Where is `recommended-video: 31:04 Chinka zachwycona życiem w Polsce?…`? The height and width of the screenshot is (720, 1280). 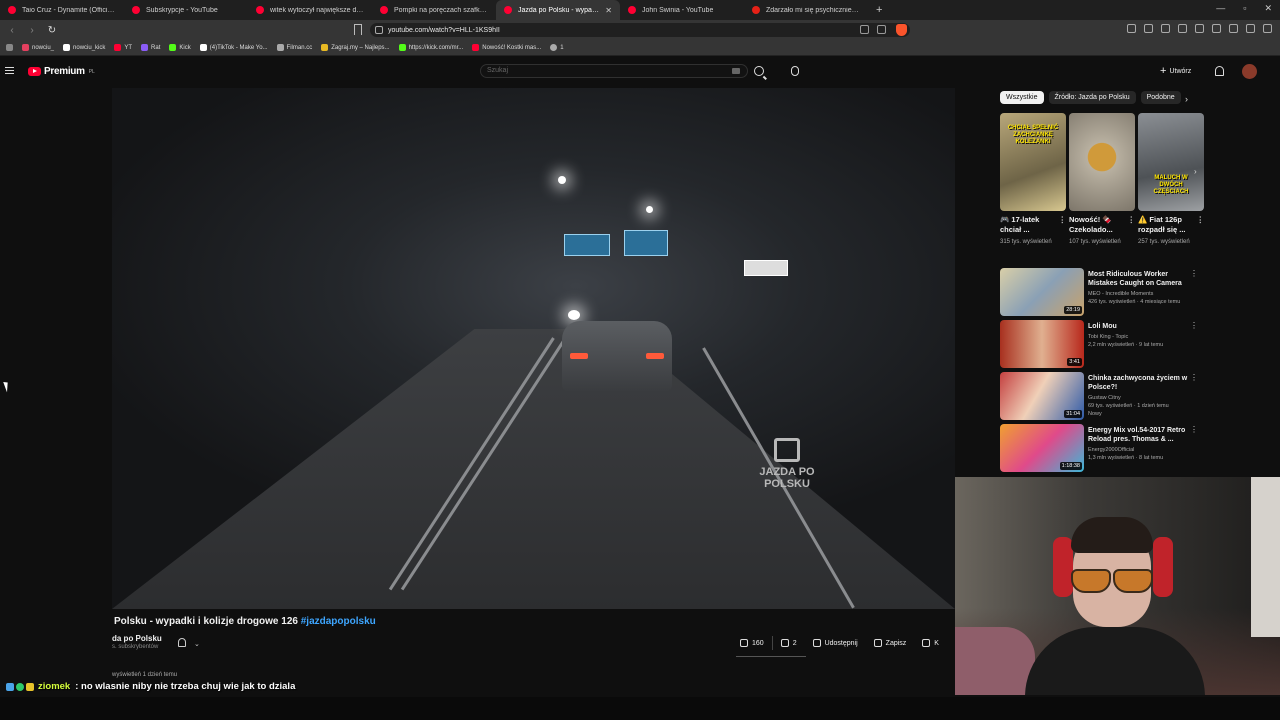
recommended-video: 31:04 Chinka zachwycona życiem w Polsce?… is located at coordinates (1100, 398).